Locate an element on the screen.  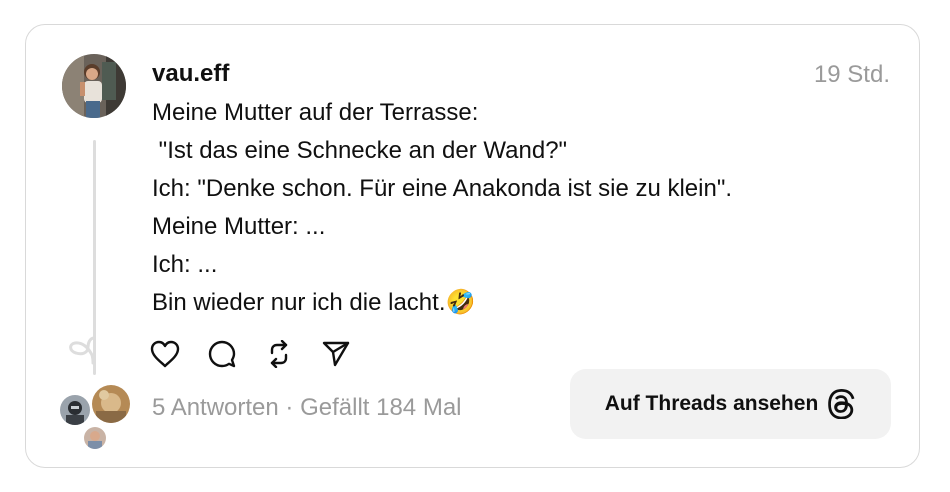
repost-icon is located at coordinates (279, 354).